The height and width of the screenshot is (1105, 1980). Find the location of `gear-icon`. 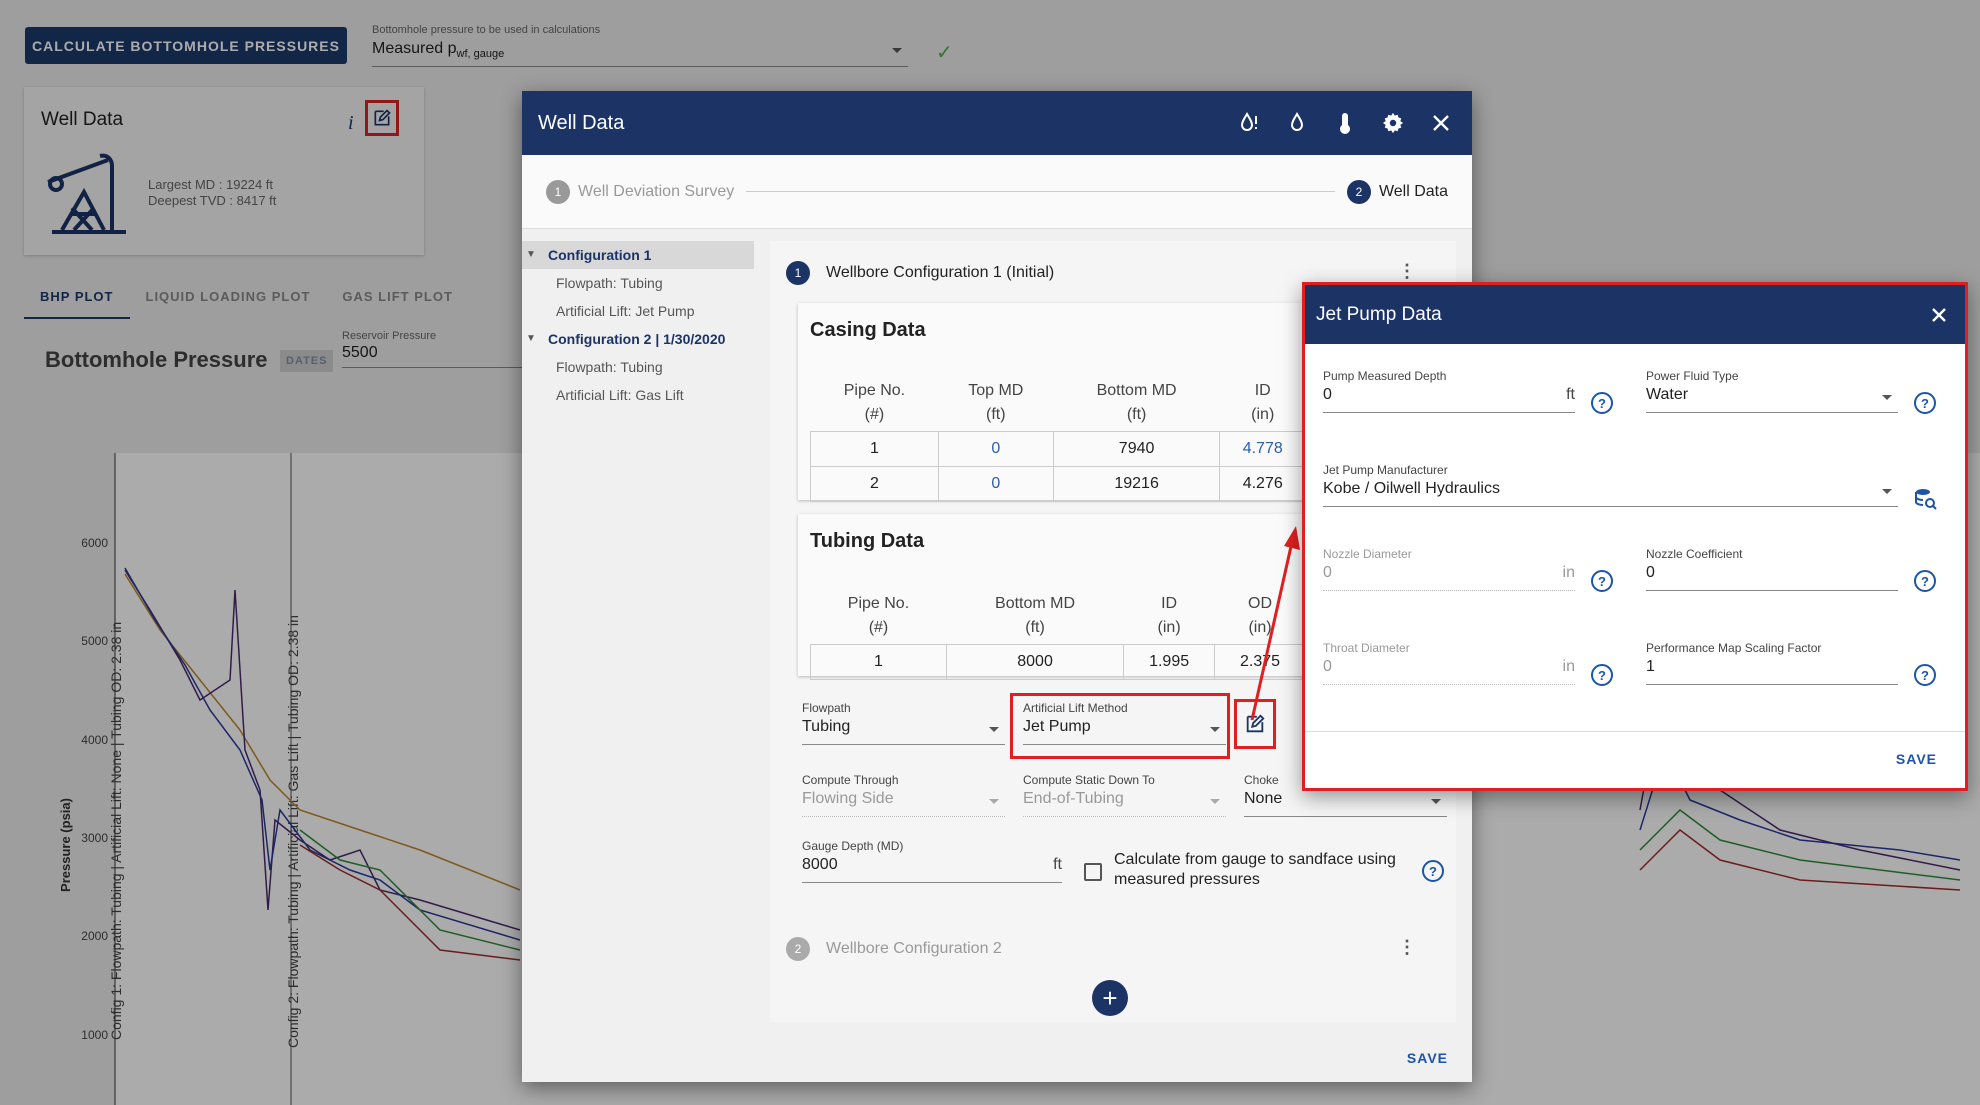

gear-icon is located at coordinates (1393, 123).